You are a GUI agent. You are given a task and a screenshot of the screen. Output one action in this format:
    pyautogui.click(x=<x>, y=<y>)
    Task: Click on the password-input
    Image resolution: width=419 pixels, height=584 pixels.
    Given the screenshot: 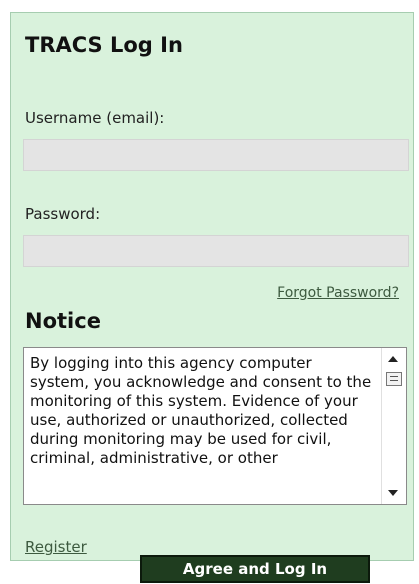 What is the action you would take?
    pyautogui.click(x=216, y=251)
    